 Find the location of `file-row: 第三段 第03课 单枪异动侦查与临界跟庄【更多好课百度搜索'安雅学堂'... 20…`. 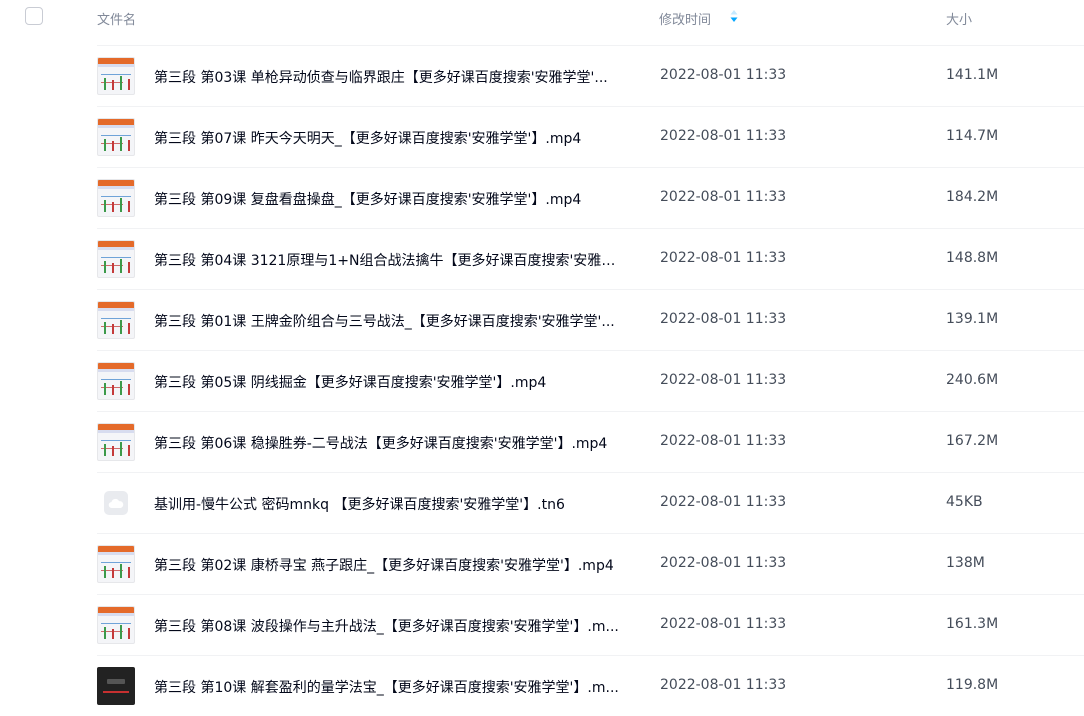

file-row: 第三段 第03课 单枪异动侦查与临界跟庄【更多好课百度搜索'安雅学堂'... 20… is located at coordinates (542, 76).